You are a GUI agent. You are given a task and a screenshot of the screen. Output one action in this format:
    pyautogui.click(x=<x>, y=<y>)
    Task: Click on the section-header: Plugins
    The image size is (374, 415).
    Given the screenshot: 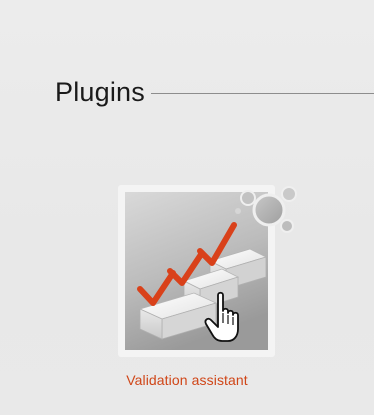 What is the action you would take?
    pyautogui.click(x=214, y=92)
    